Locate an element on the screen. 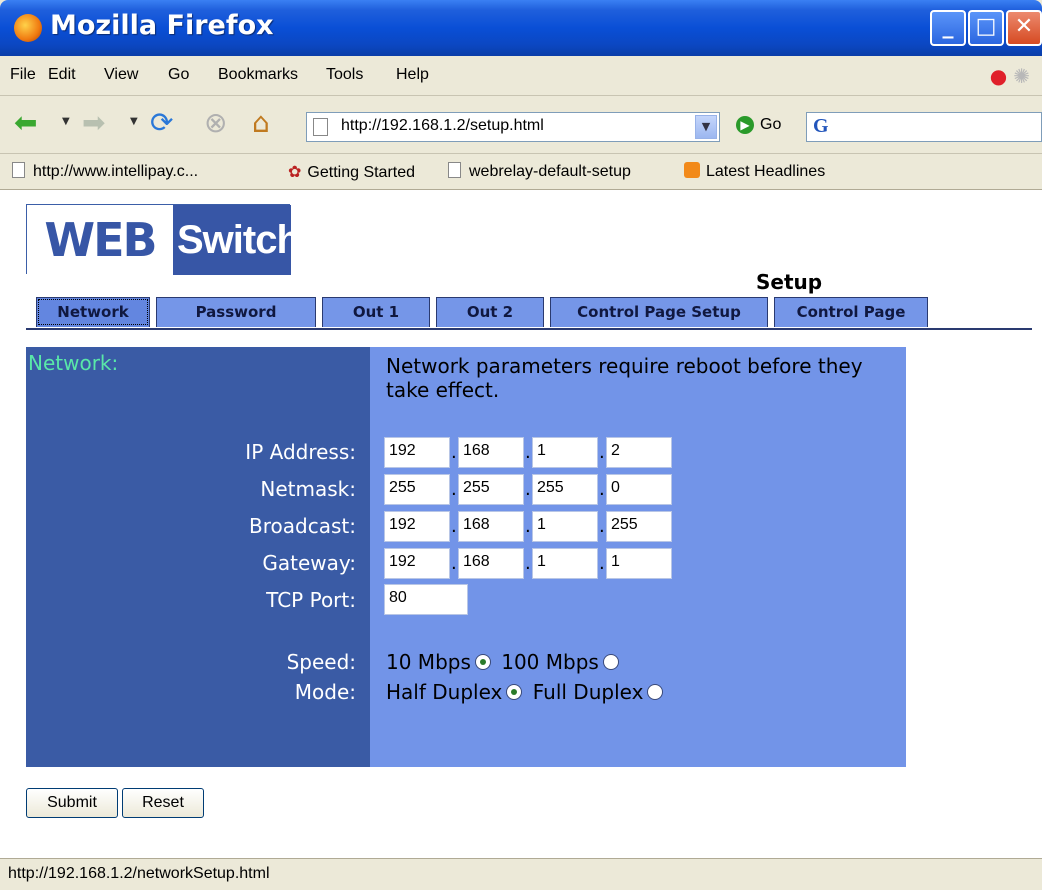 This screenshot has height=890, width=1042. ip-octet-4: 2 is located at coordinates (639, 452).